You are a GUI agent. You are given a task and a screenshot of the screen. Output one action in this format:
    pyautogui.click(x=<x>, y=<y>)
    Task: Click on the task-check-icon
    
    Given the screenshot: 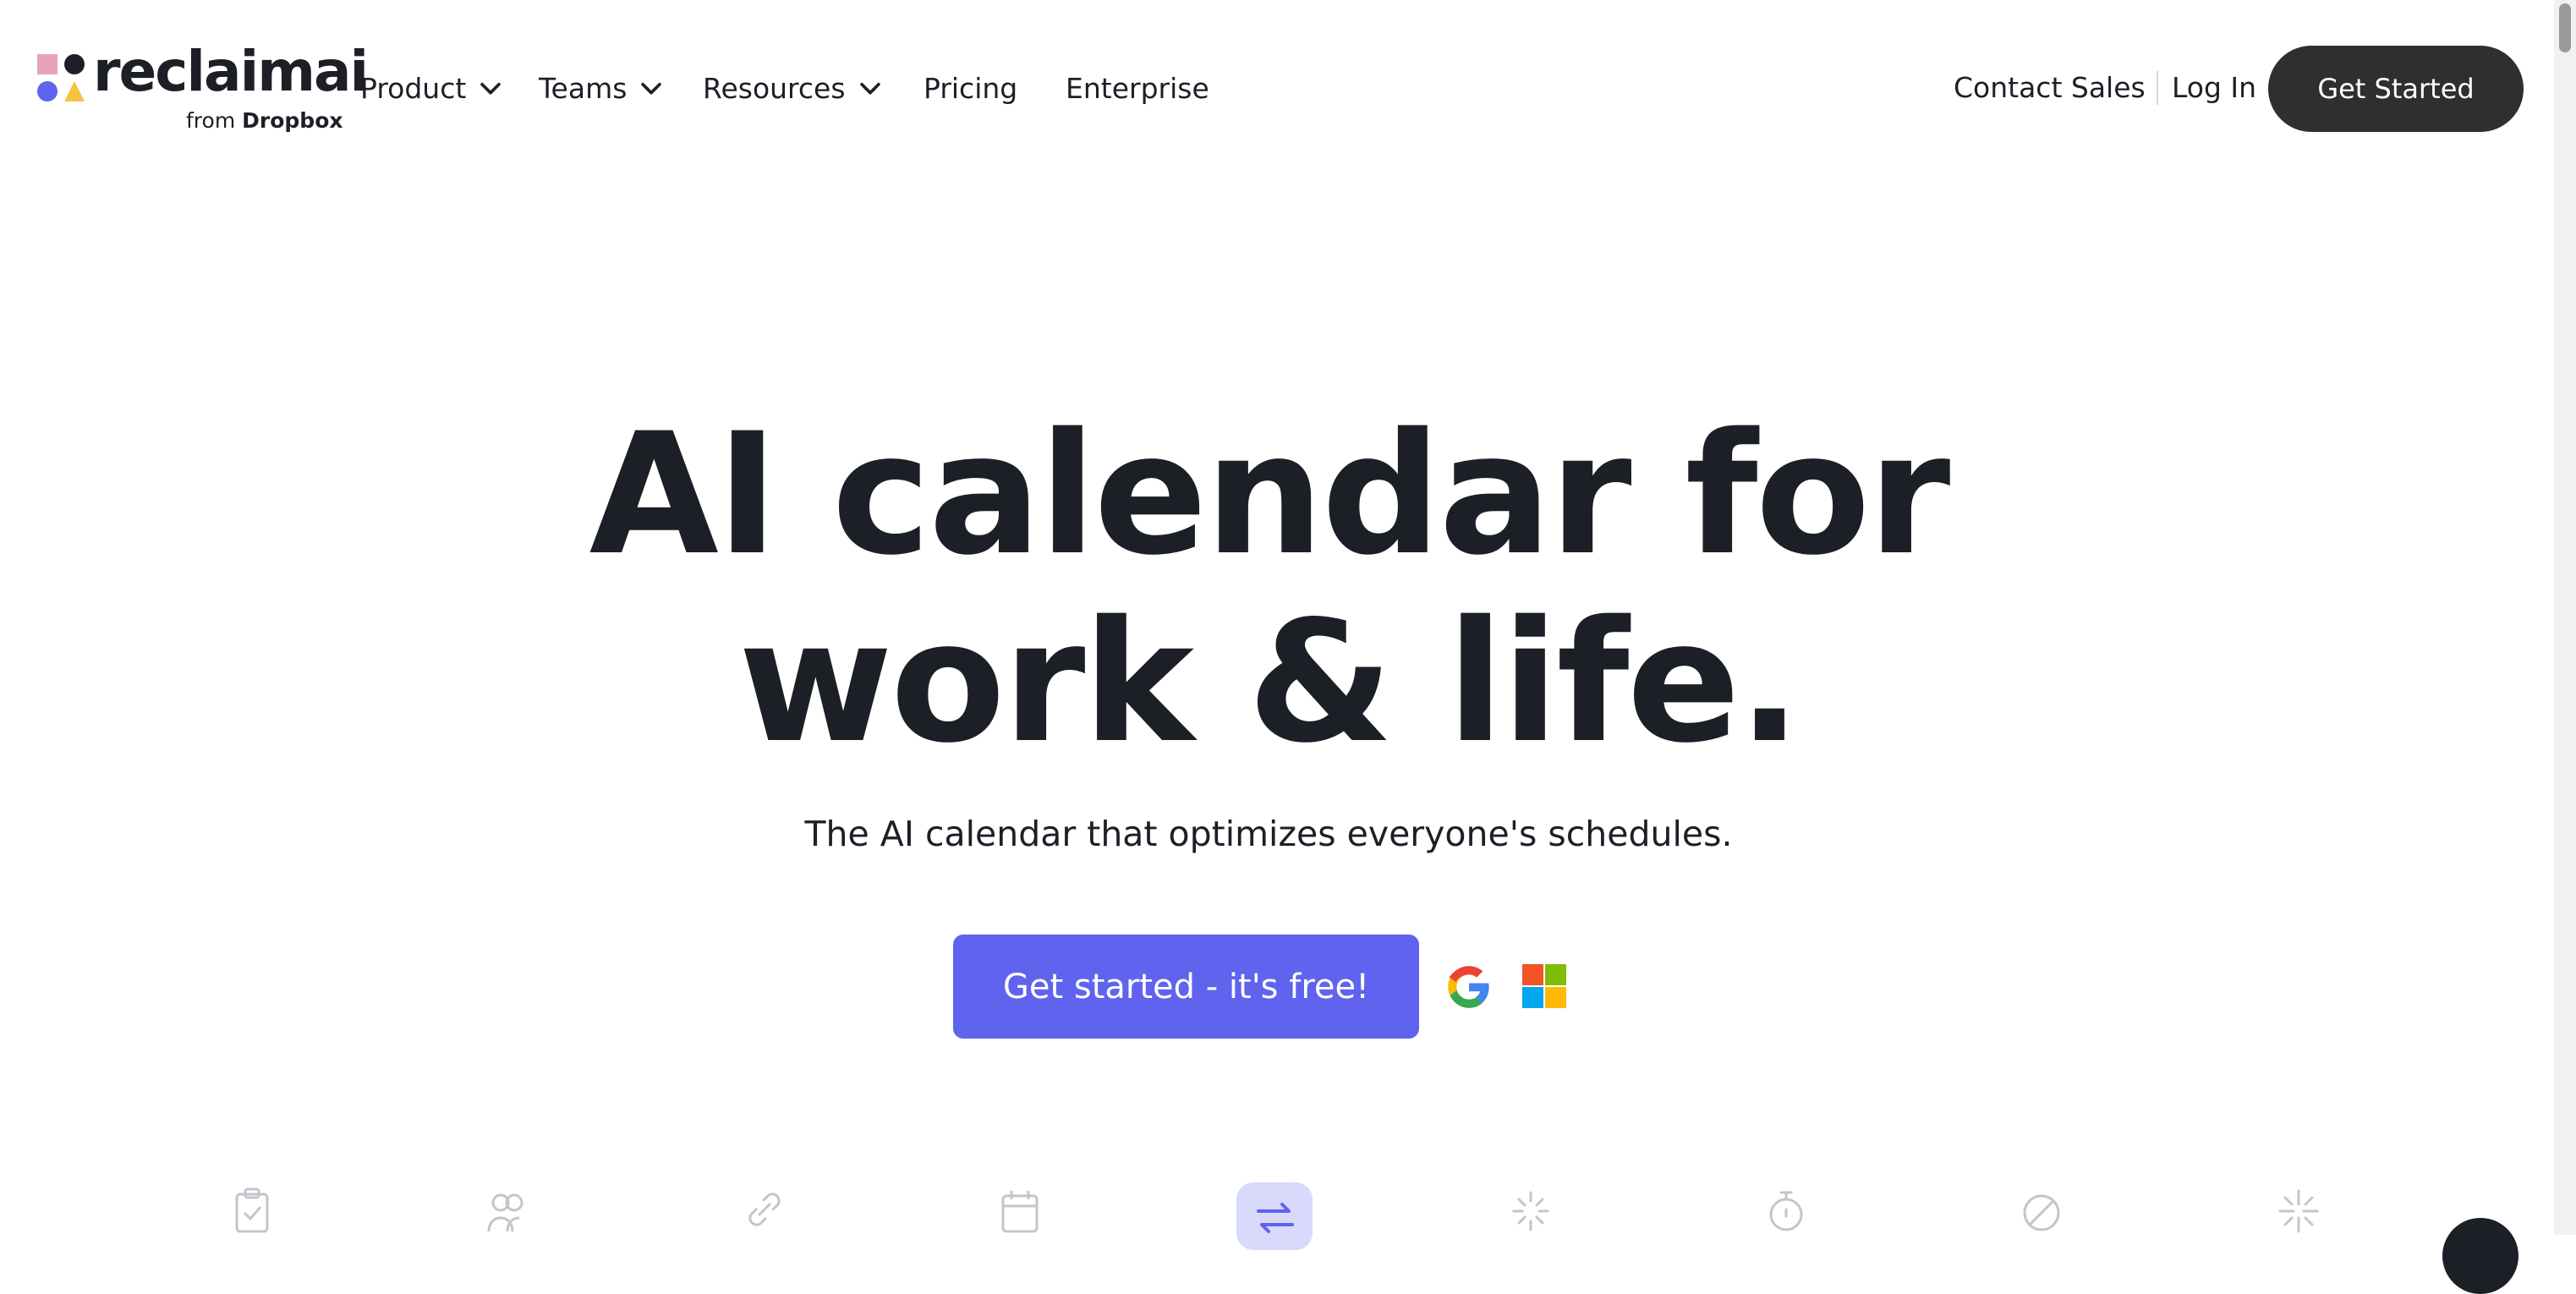 What is the action you would take?
    pyautogui.click(x=252, y=1209)
    